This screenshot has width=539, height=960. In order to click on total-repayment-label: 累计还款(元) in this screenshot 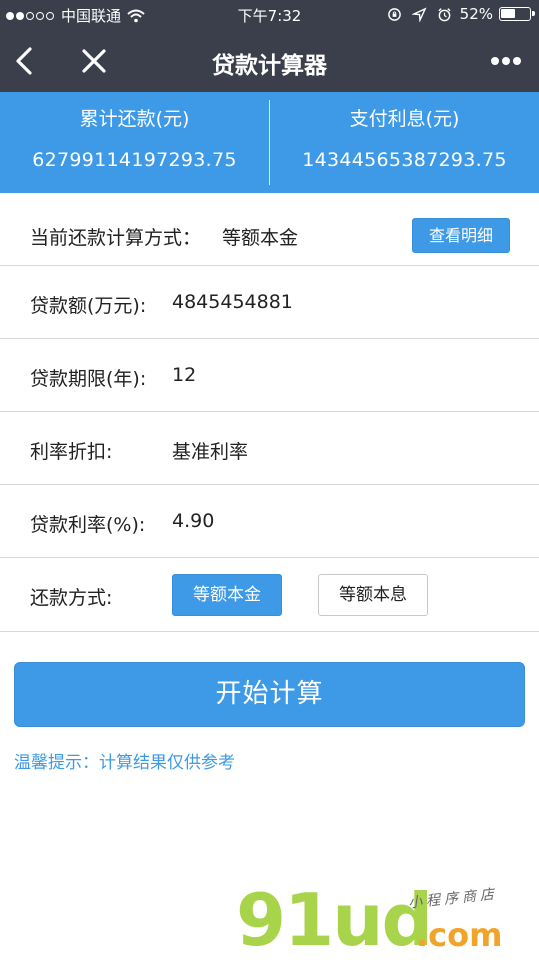, I will do `click(134, 119)`.